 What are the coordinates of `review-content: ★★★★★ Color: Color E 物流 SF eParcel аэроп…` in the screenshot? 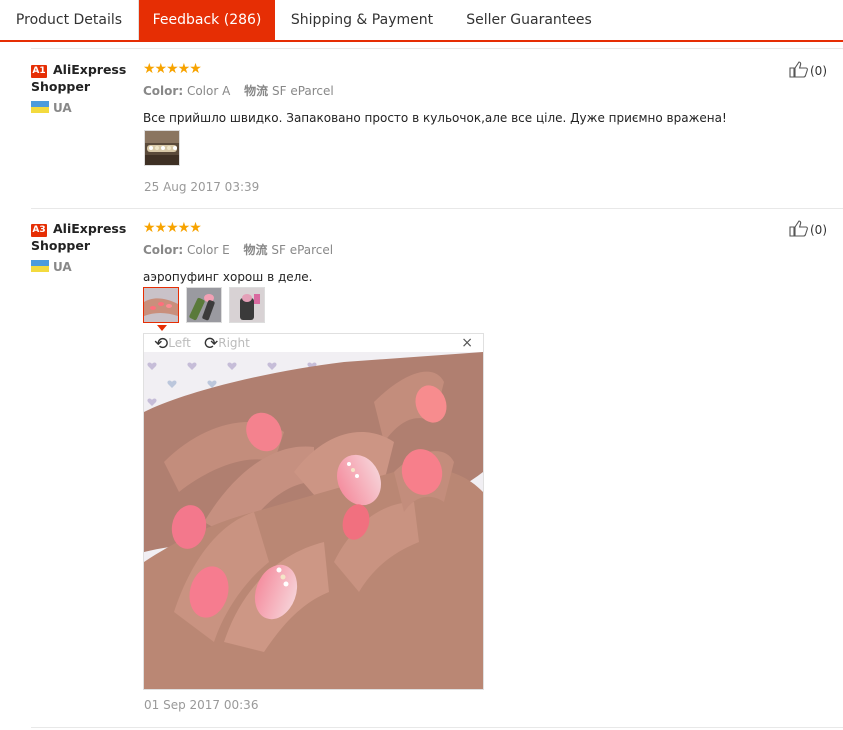 It's located at (453, 271).